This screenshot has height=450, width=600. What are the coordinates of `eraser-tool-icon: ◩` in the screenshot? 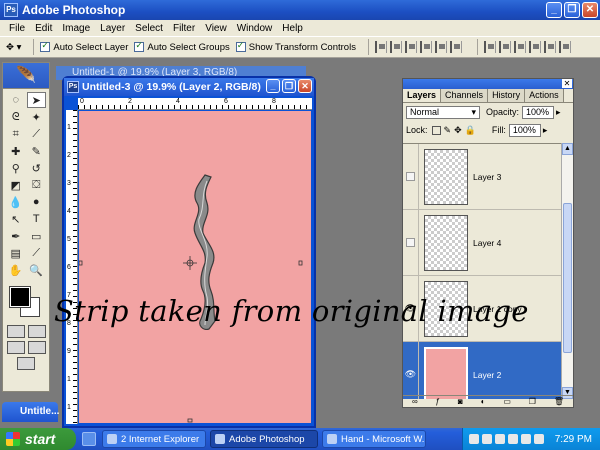 It's located at (16, 185).